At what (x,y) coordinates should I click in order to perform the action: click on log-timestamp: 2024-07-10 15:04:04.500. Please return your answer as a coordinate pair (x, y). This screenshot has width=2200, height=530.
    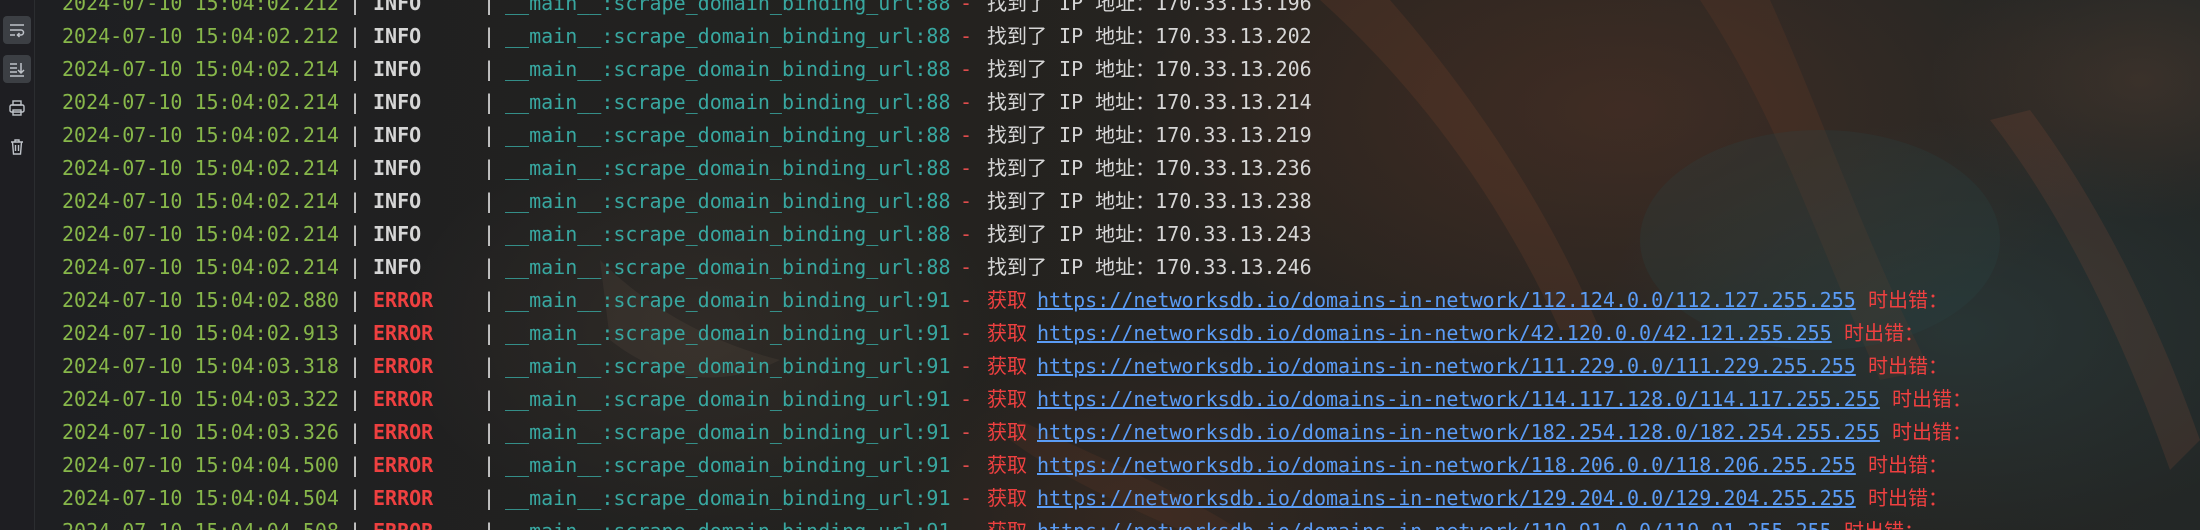
    Looking at the image, I should click on (200, 465).